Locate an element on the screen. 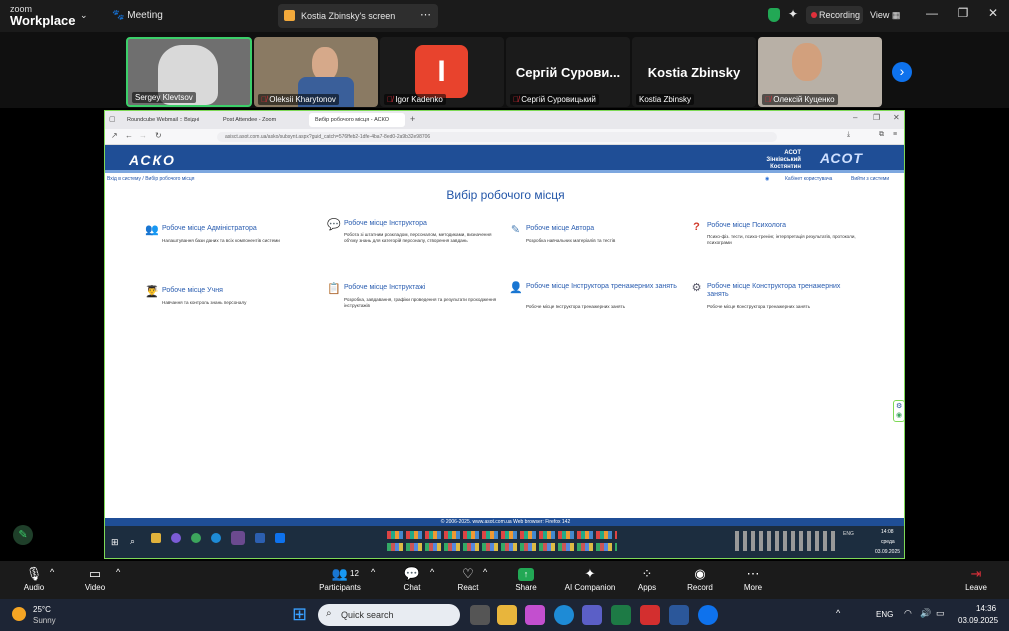  system-tray is located at coordinates (785, 541).